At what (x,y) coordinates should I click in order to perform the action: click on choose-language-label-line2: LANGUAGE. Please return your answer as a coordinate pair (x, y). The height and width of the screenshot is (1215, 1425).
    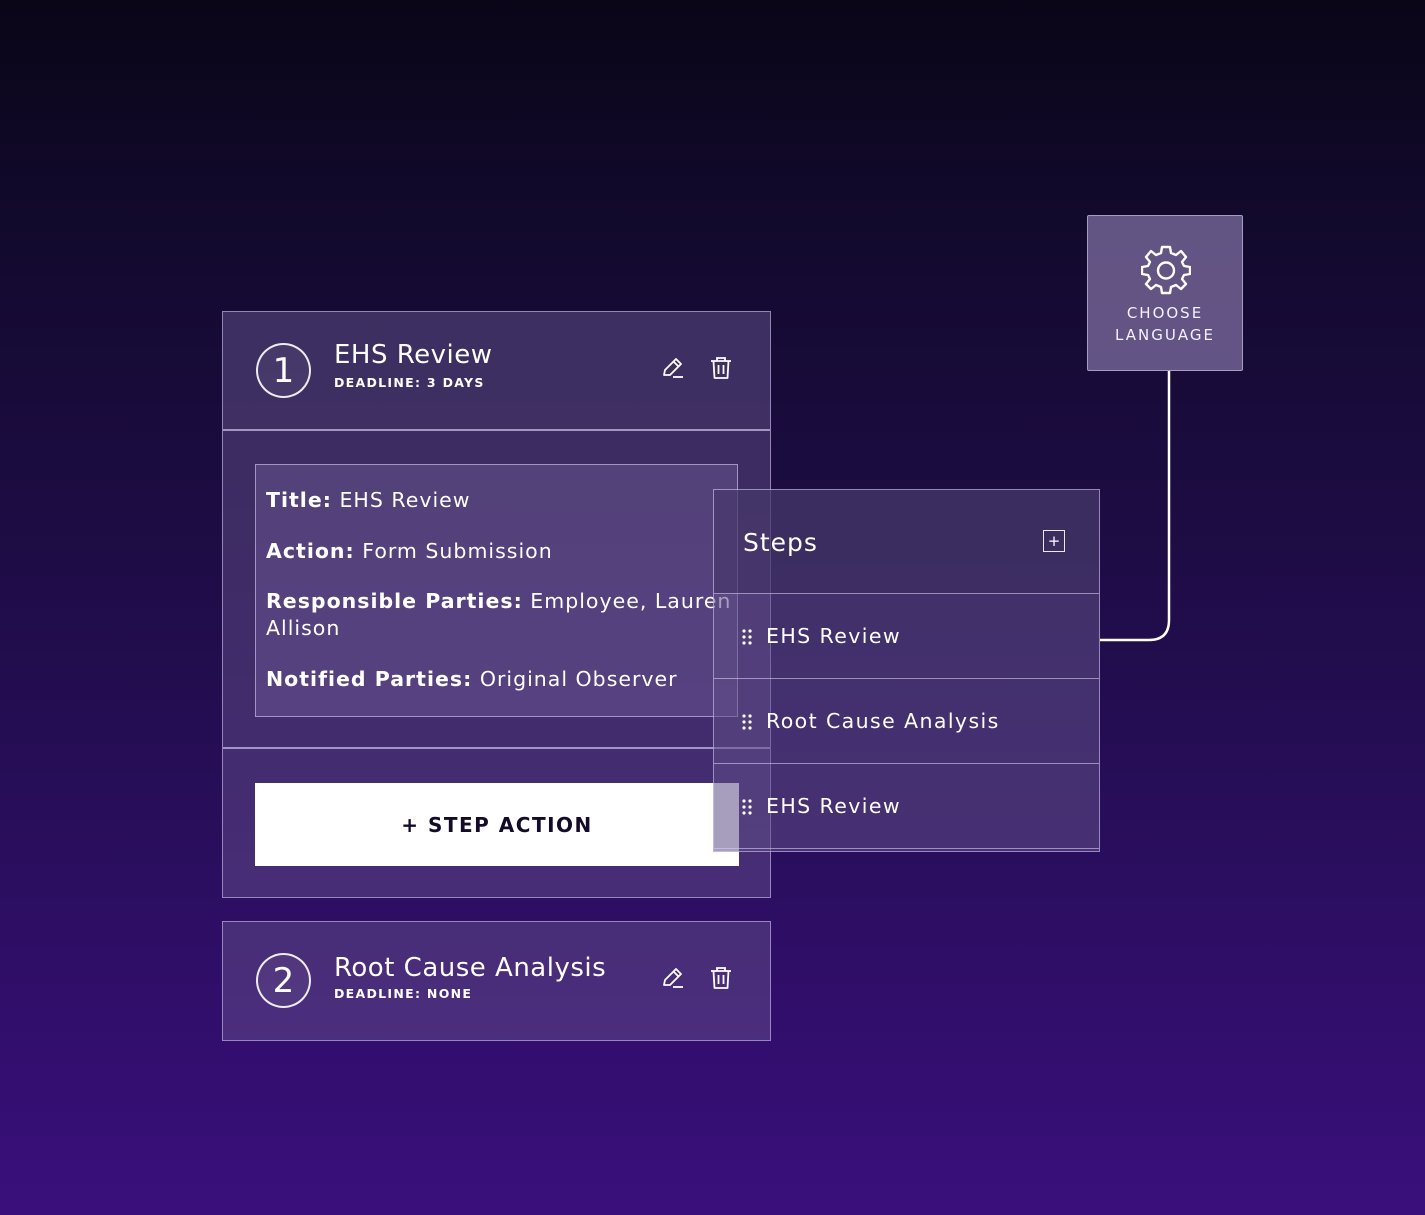
    Looking at the image, I should click on (1165, 335).